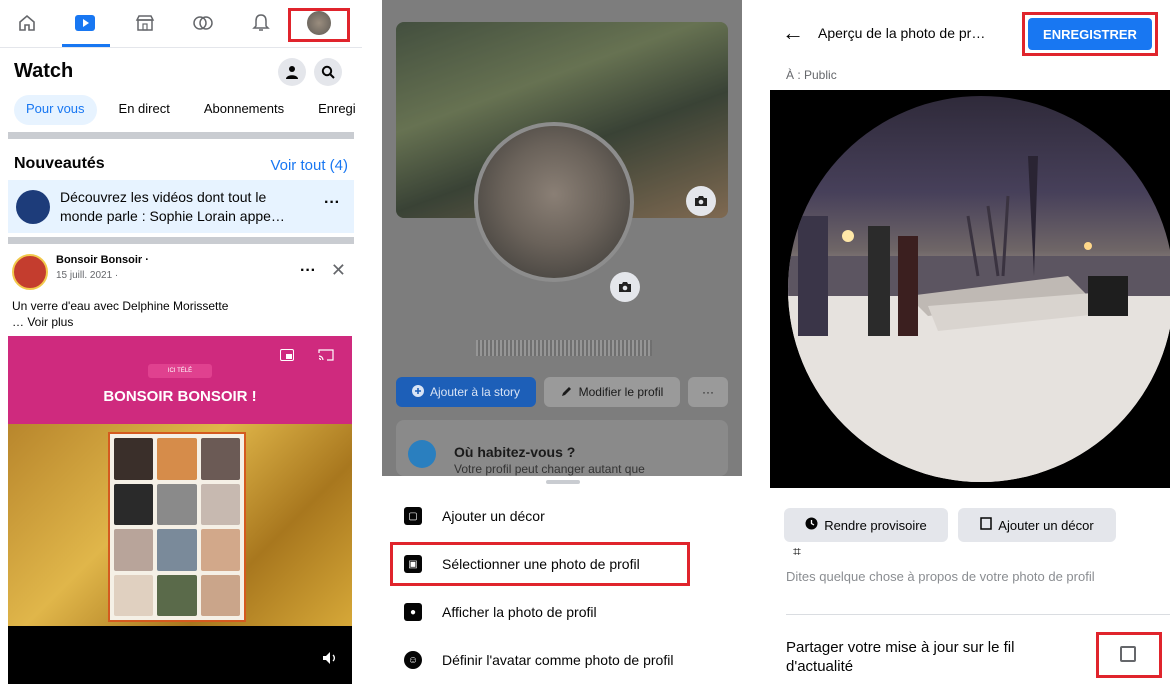  I want to click on brand-logo: ICI TÉLÉ, so click(180, 371).